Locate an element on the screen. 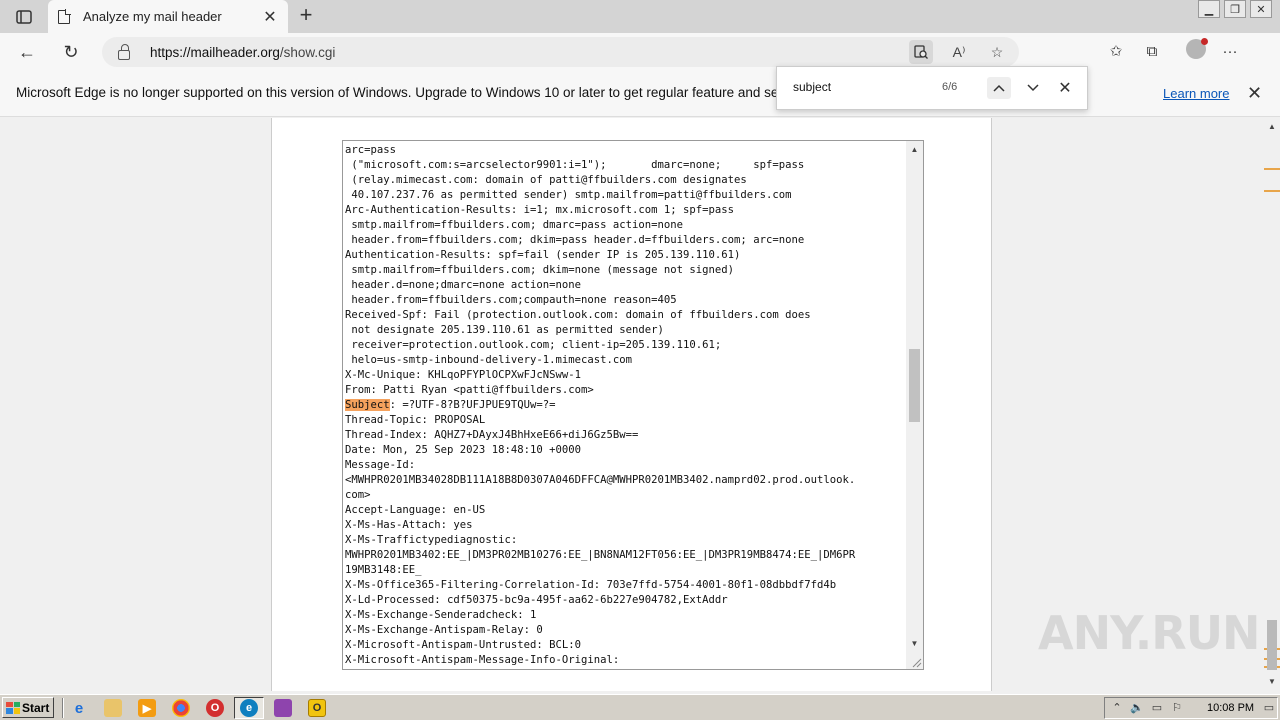  find-close-icon: ✕ is located at coordinates (1065, 88).